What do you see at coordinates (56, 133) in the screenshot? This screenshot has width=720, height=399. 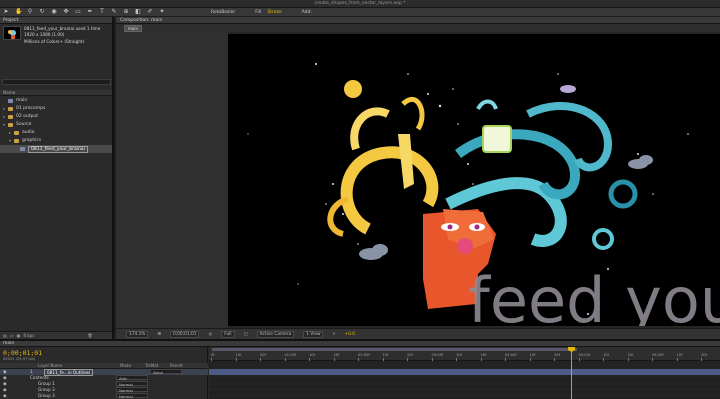 I see `project-tree-item: ▸ audio` at bounding box center [56, 133].